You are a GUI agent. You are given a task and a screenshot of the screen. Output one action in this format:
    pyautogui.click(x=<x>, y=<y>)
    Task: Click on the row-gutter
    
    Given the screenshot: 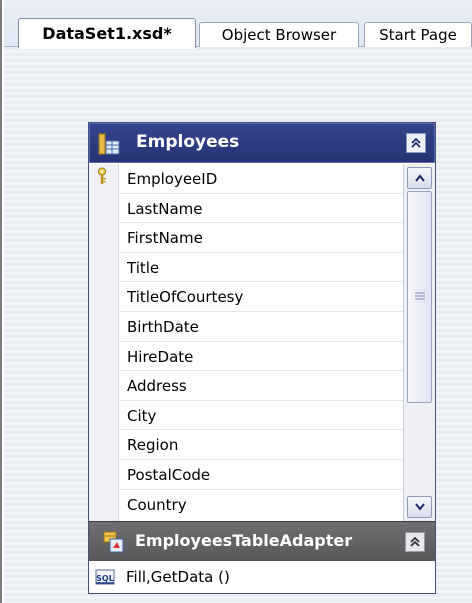 What is the action you would take?
    pyautogui.click(x=104, y=342)
    